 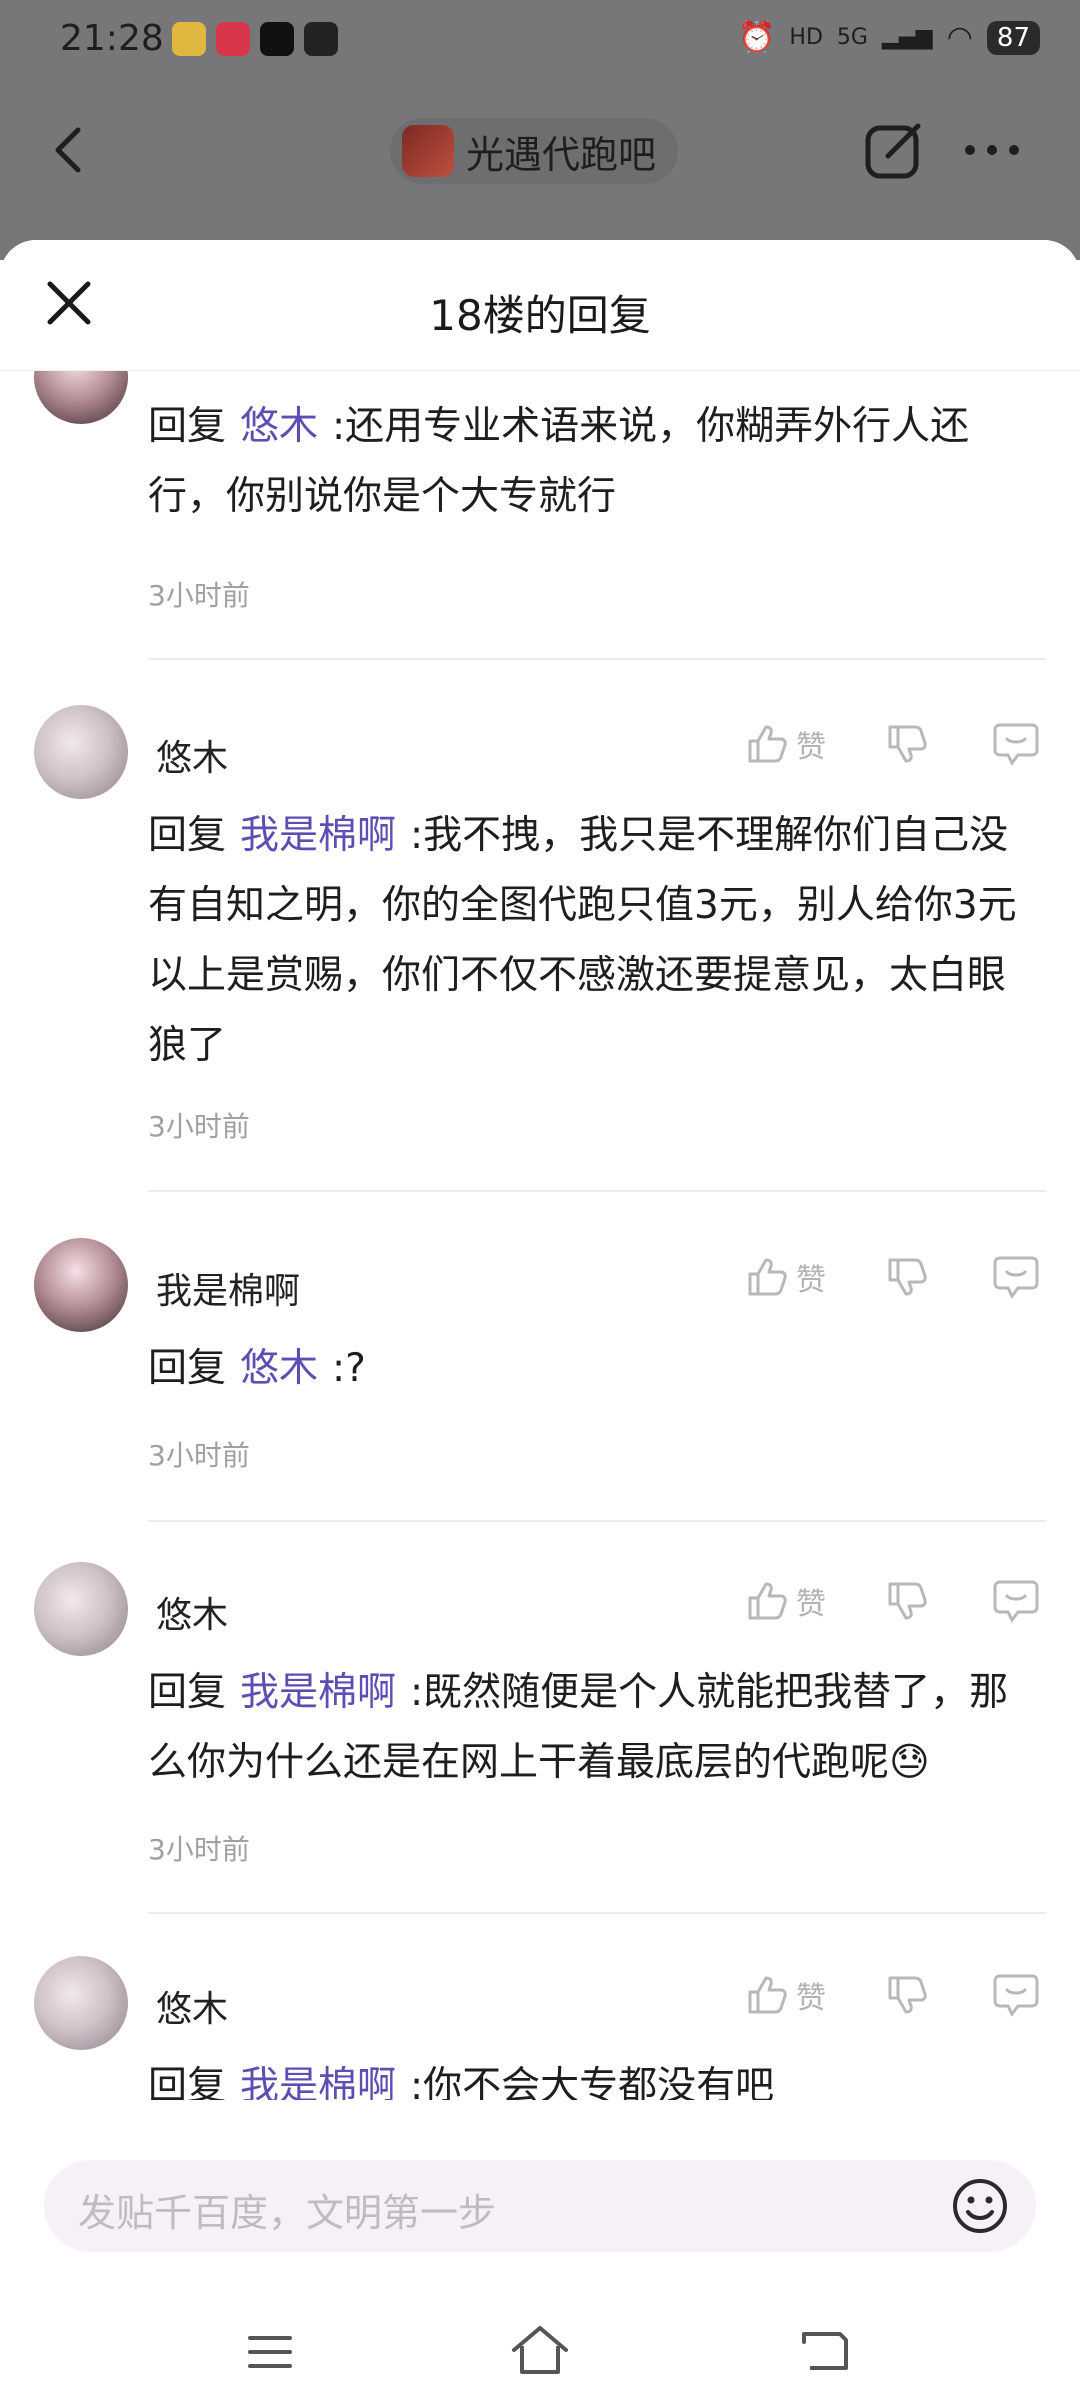 What do you see at coordinates (593, 1369) in the screenshot?
I see `reply-content: 回复 悠木:?` at bounding box center [593, 1369].